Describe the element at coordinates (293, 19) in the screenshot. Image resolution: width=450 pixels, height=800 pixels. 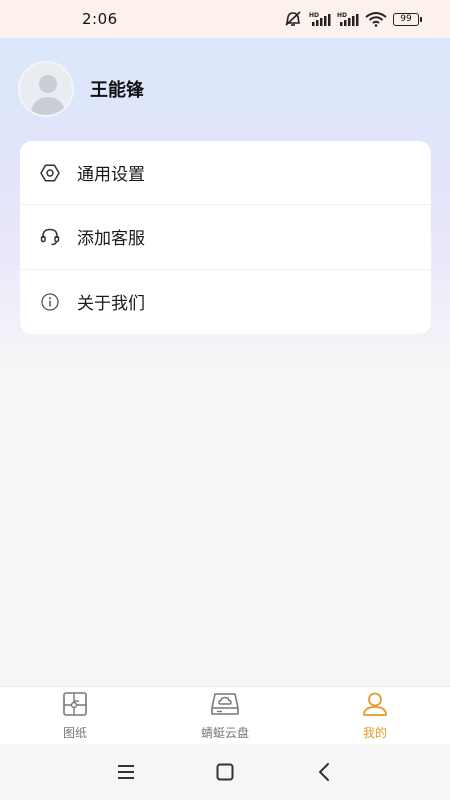
I see `mute-icon` at that location.